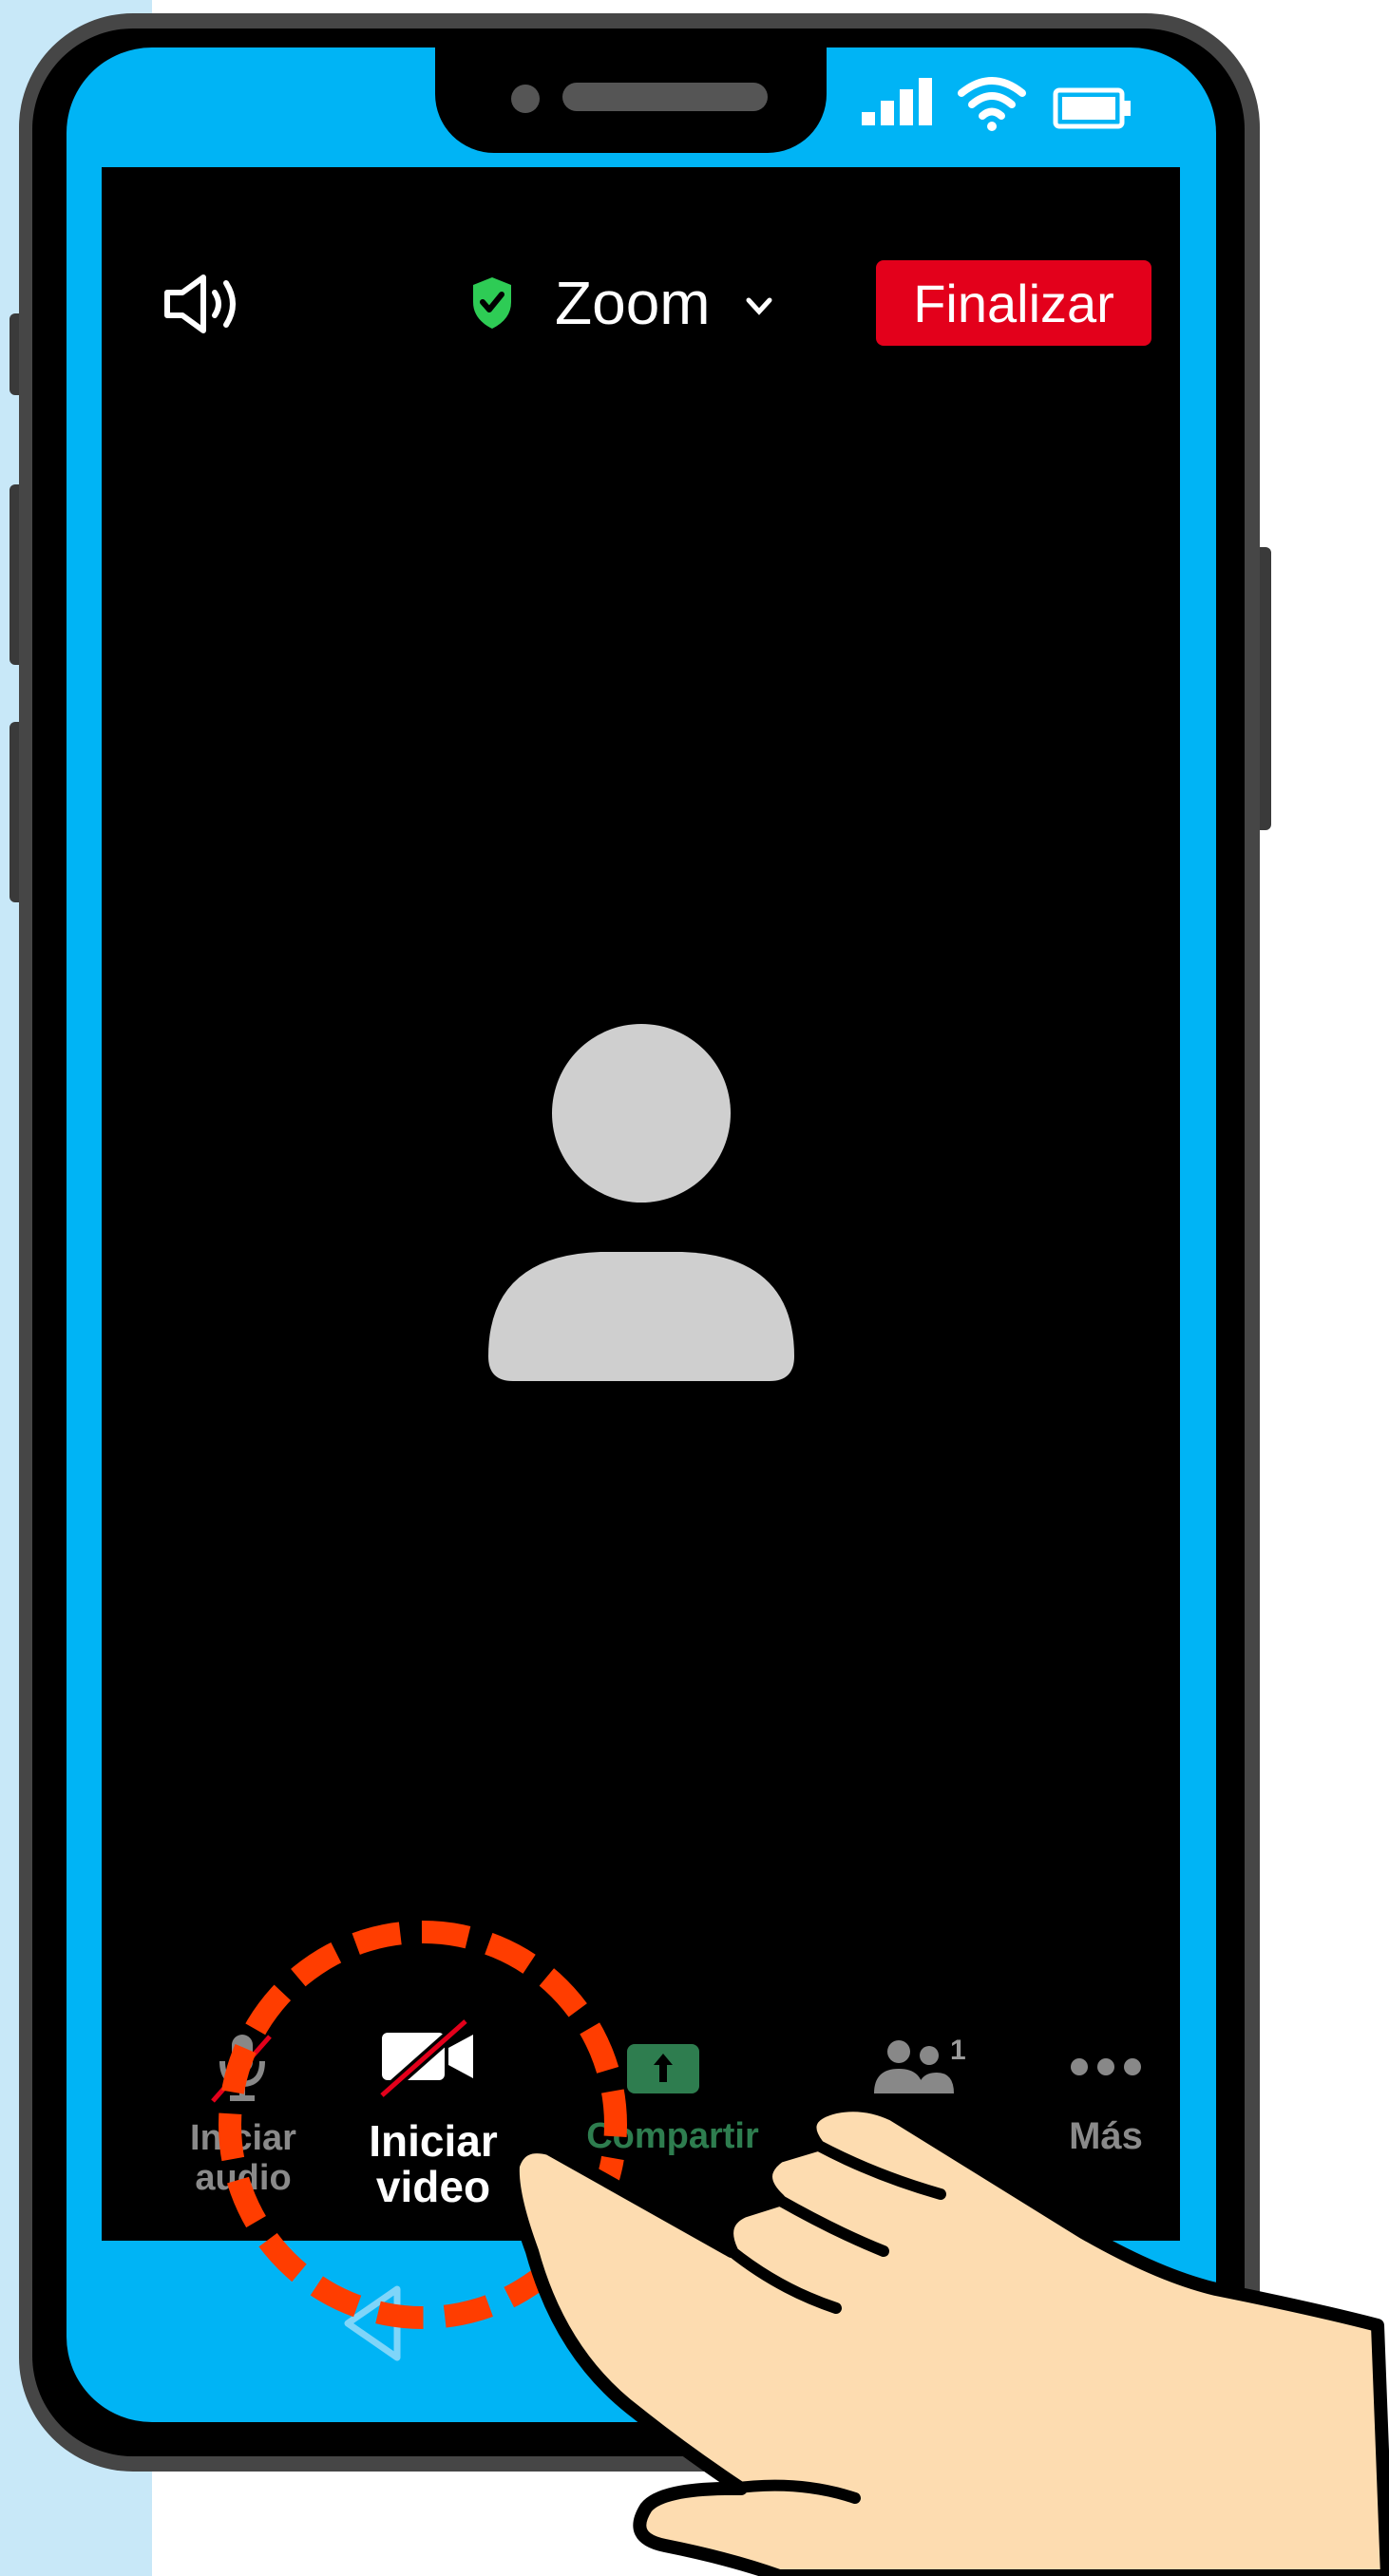  I want to click on front-camera, so click(525, 99).